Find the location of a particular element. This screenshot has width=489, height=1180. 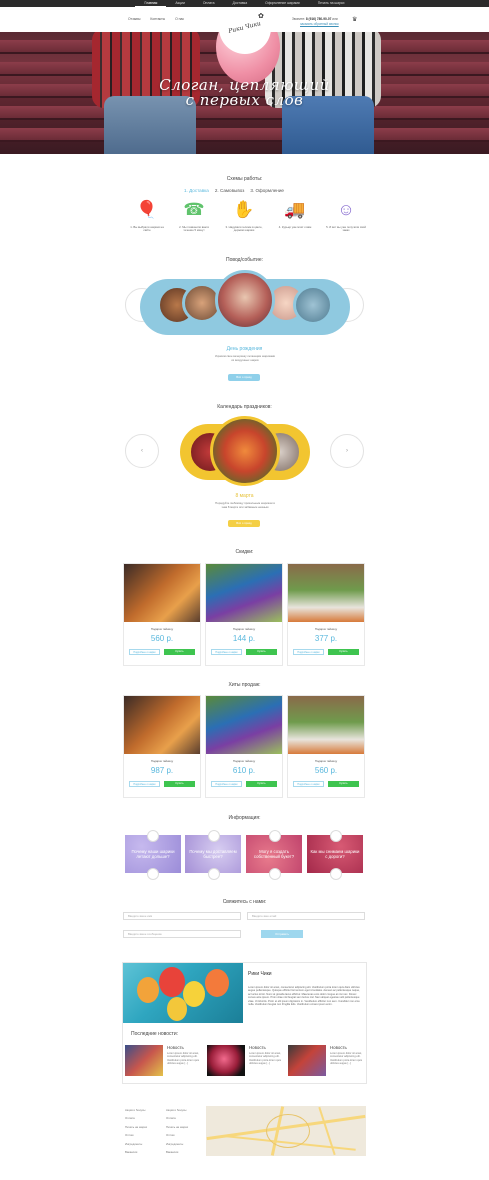

about-image is located at coordinates (183, 993).